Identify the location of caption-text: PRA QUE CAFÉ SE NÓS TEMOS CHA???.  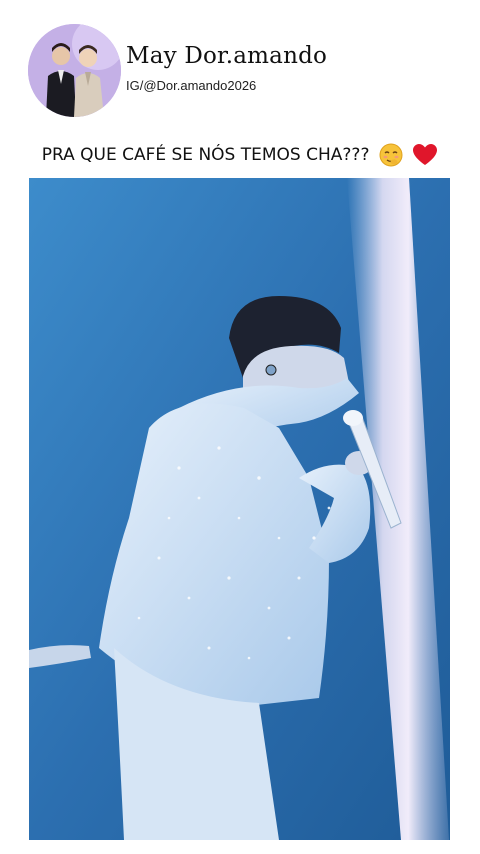
(205, 155).